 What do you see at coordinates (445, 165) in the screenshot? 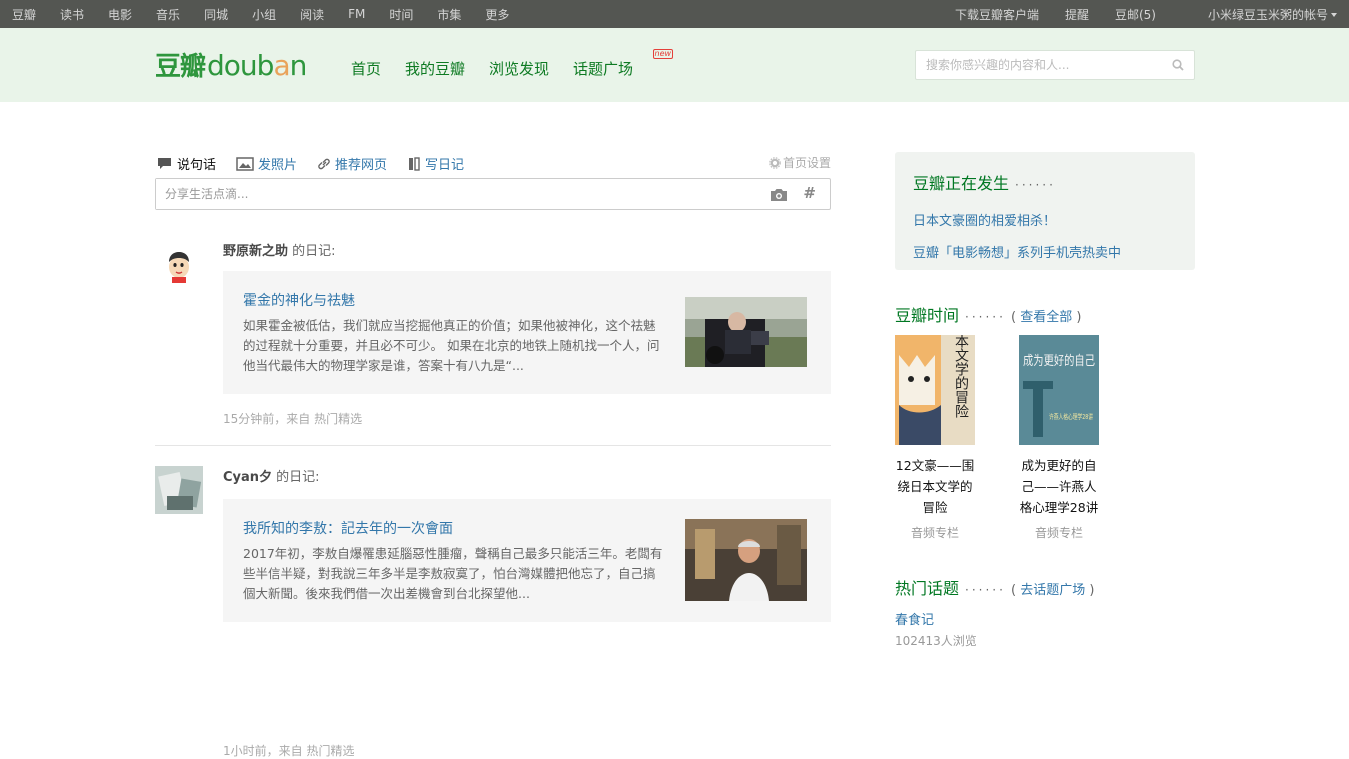
I see `tab-diary-label: 写日记` at bounding box center [445, 165].